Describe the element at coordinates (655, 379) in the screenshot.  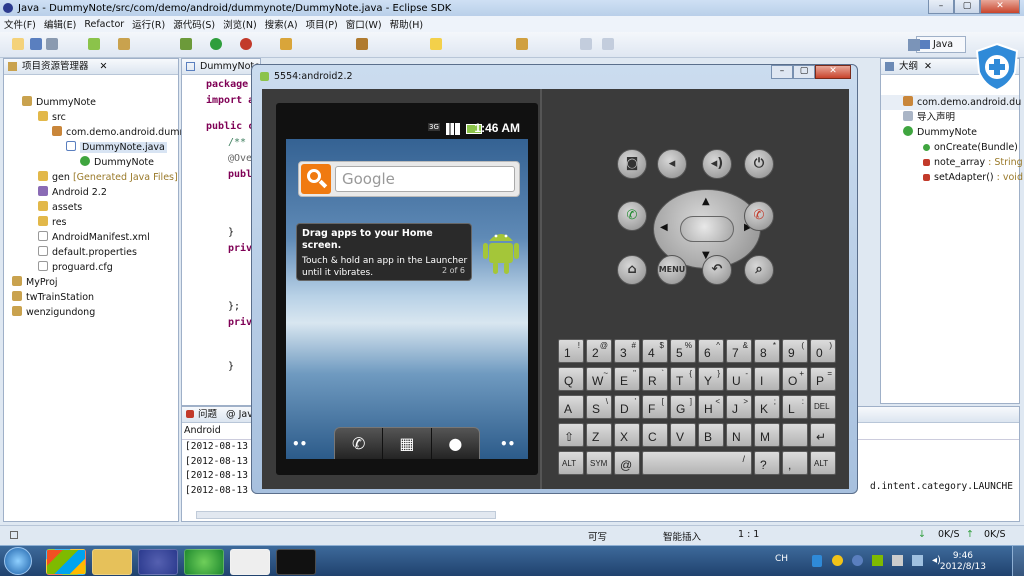
I see `keyboard-key: R `` at that location.